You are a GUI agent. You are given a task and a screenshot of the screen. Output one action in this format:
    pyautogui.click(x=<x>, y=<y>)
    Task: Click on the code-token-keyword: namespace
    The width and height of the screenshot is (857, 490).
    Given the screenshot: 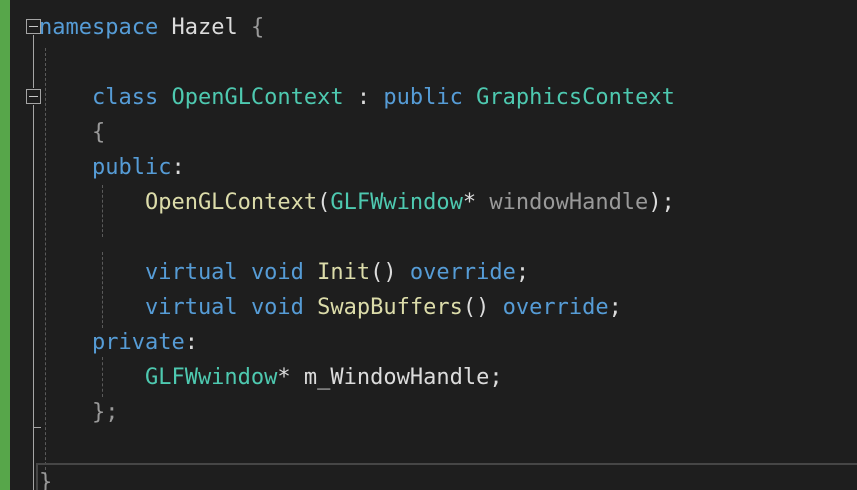 What is the action you would take?
    pyautogui.click(x=99, y=27)
    